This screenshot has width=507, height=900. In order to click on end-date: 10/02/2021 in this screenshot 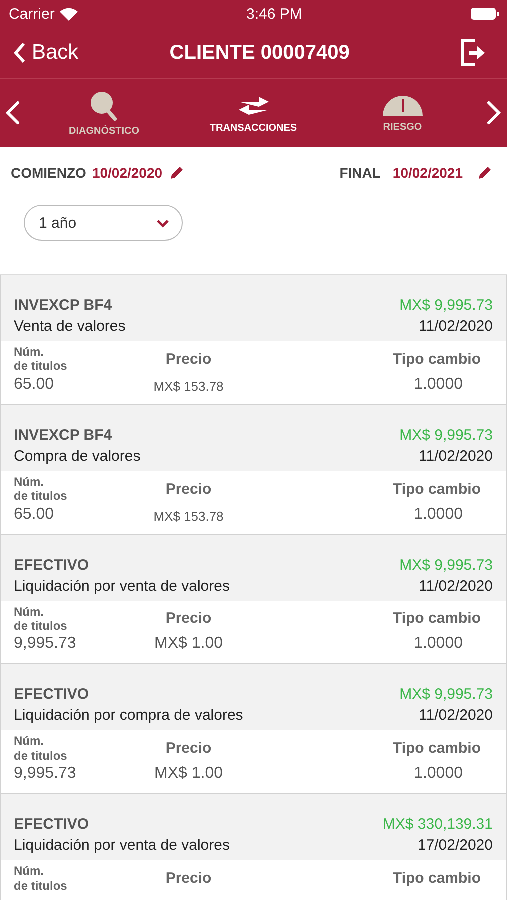, I will do `click(427, 173)`.